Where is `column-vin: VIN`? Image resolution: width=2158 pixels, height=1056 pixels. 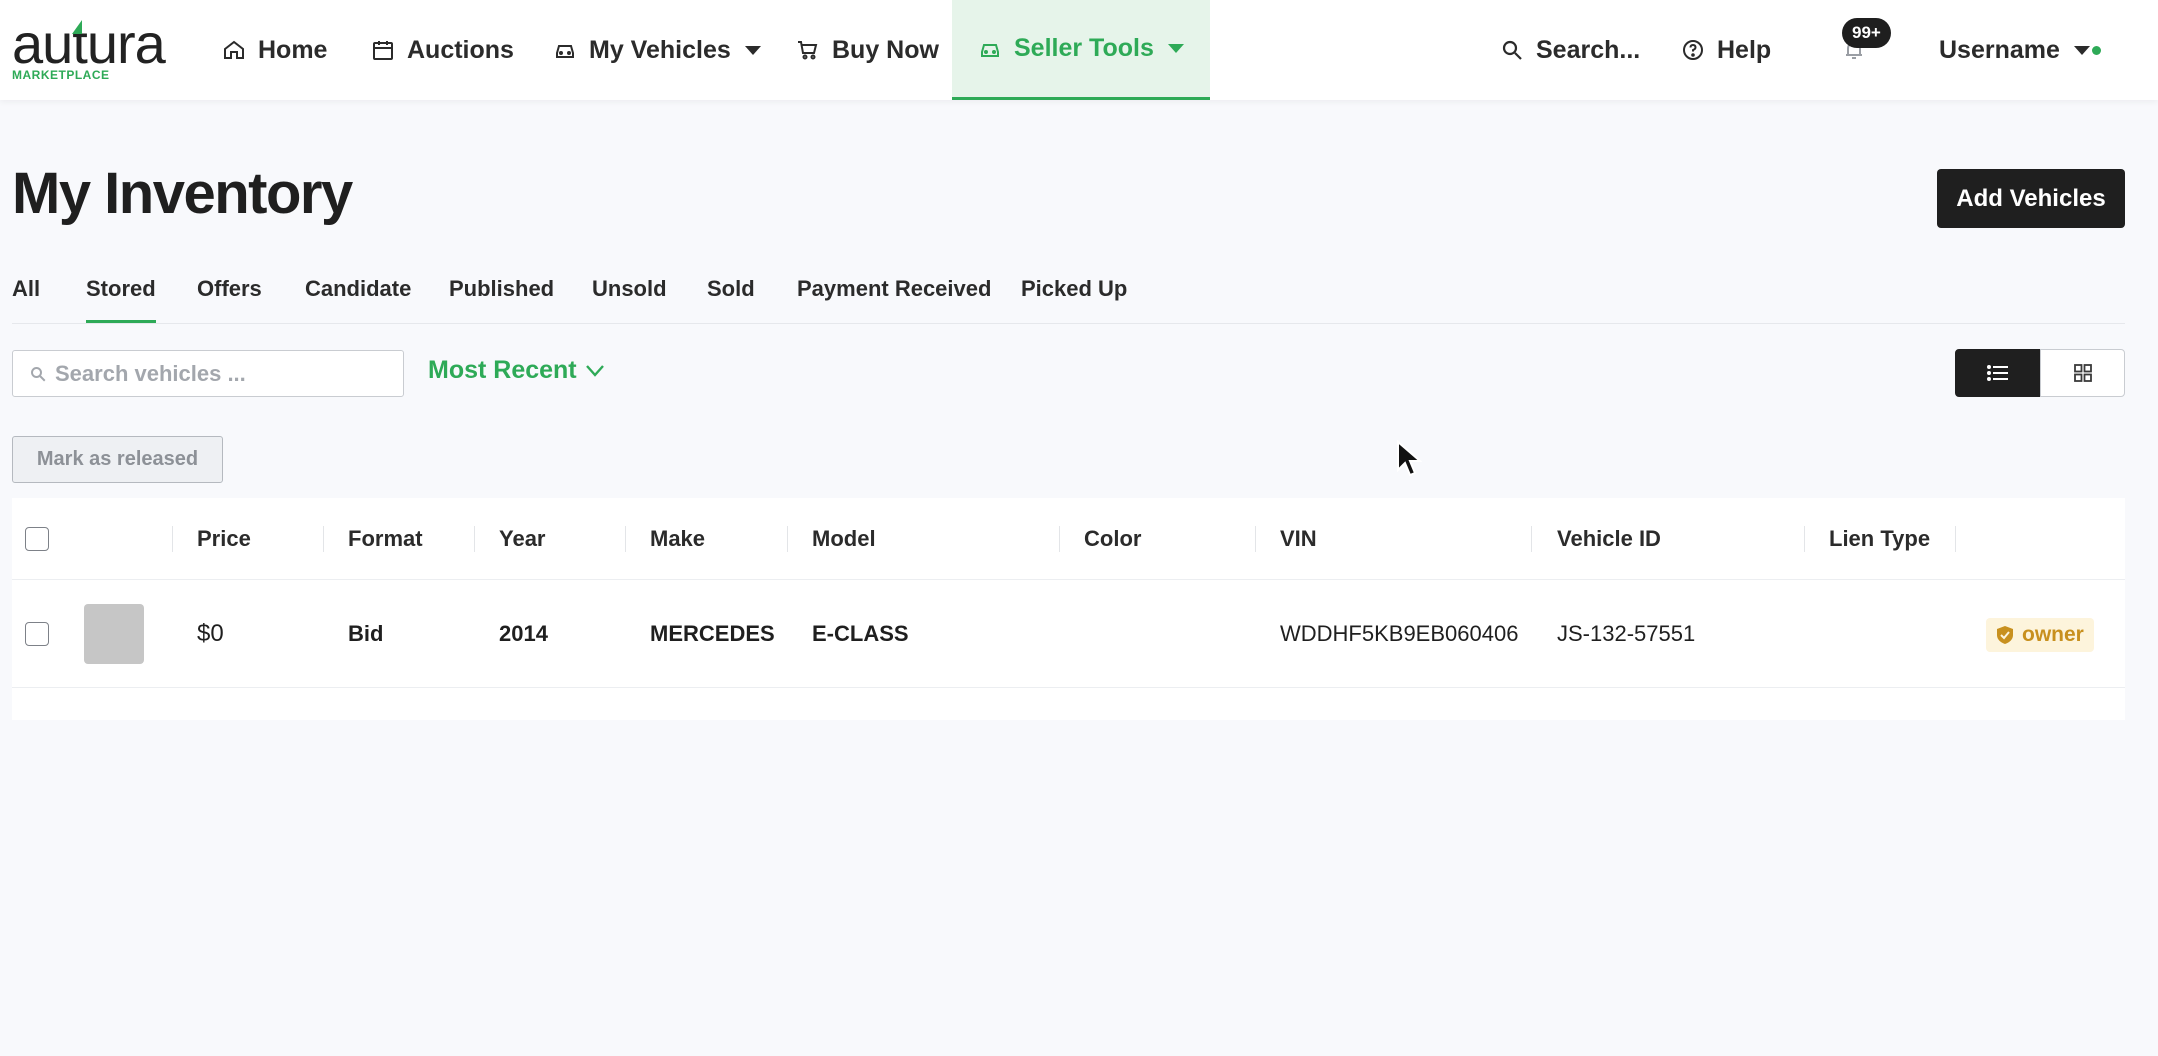
column-vin: VIN is located at coordinates (1298, 539).